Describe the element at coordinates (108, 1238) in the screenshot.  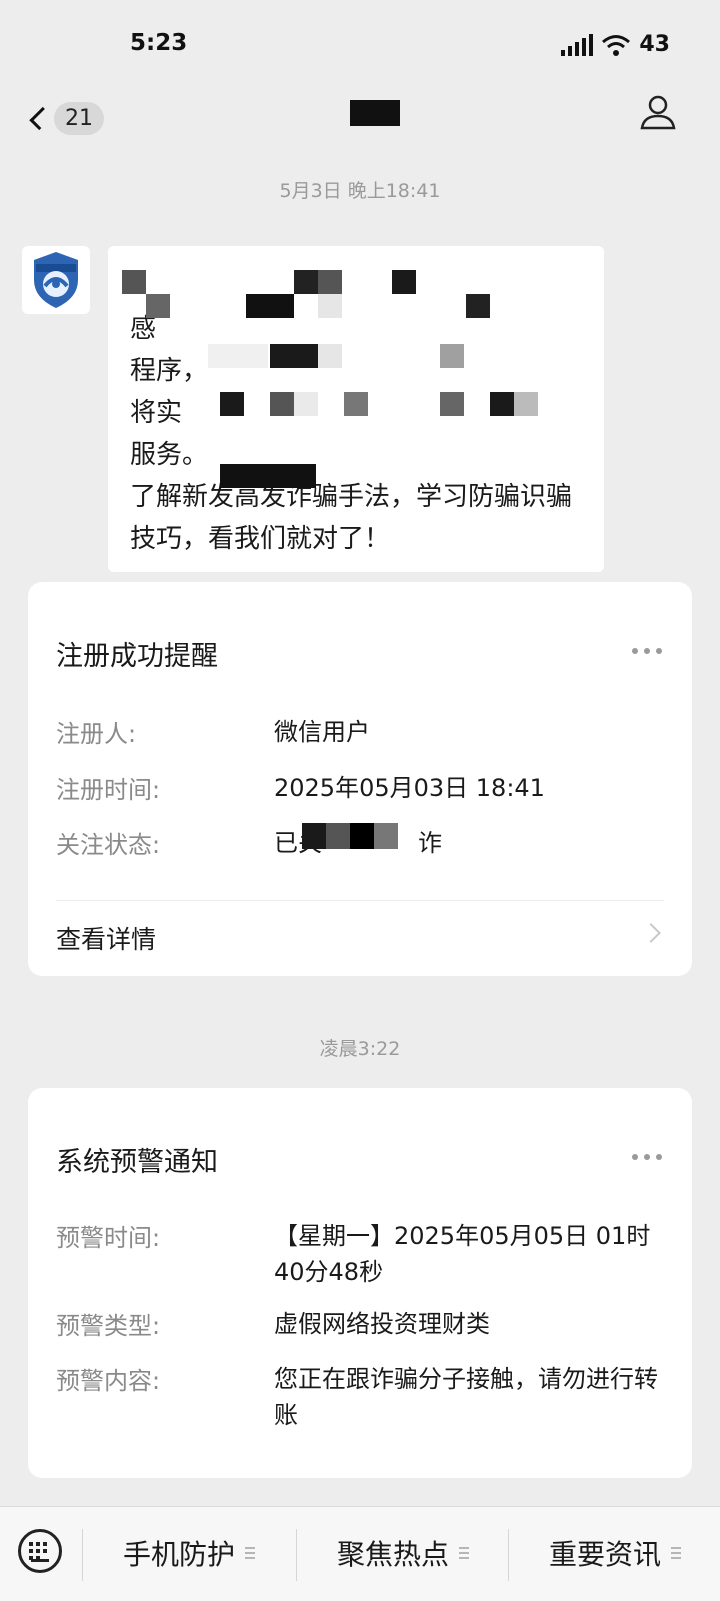
I see `field-label: 预警时间:` at that location.